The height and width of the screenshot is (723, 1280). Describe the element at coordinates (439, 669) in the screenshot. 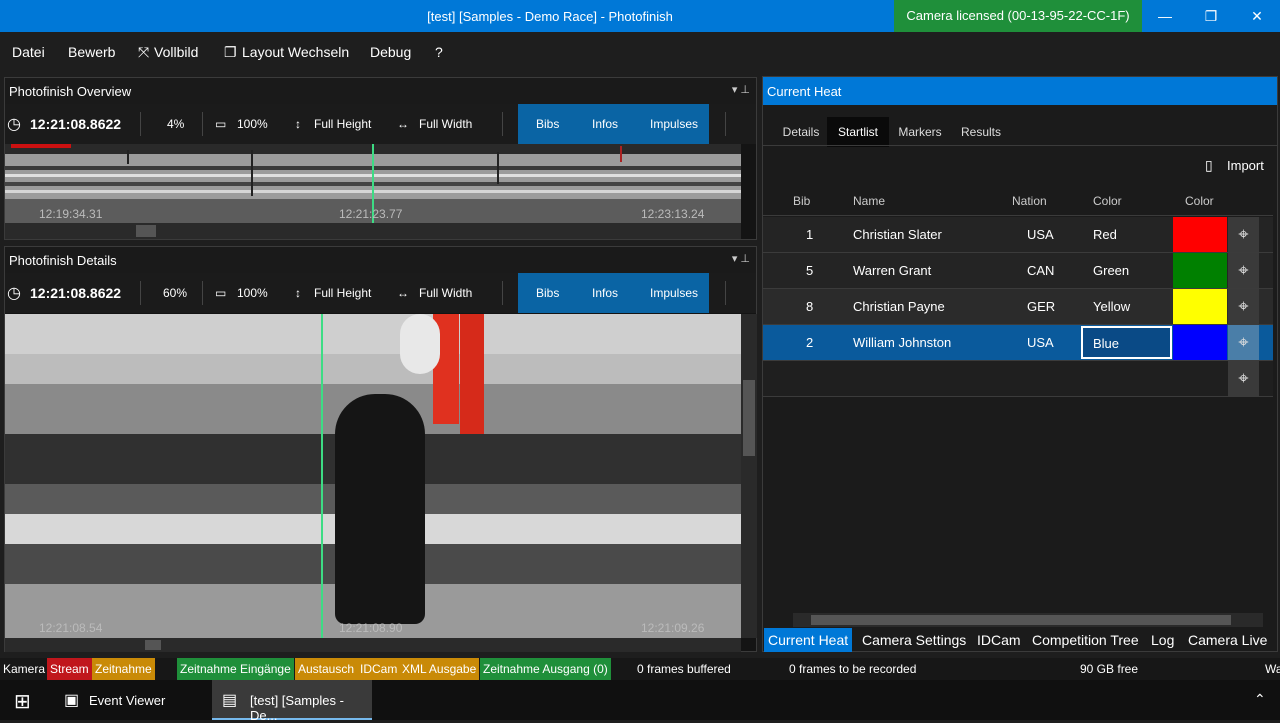

I see `status-xml: XML Ausgabe` at that location.